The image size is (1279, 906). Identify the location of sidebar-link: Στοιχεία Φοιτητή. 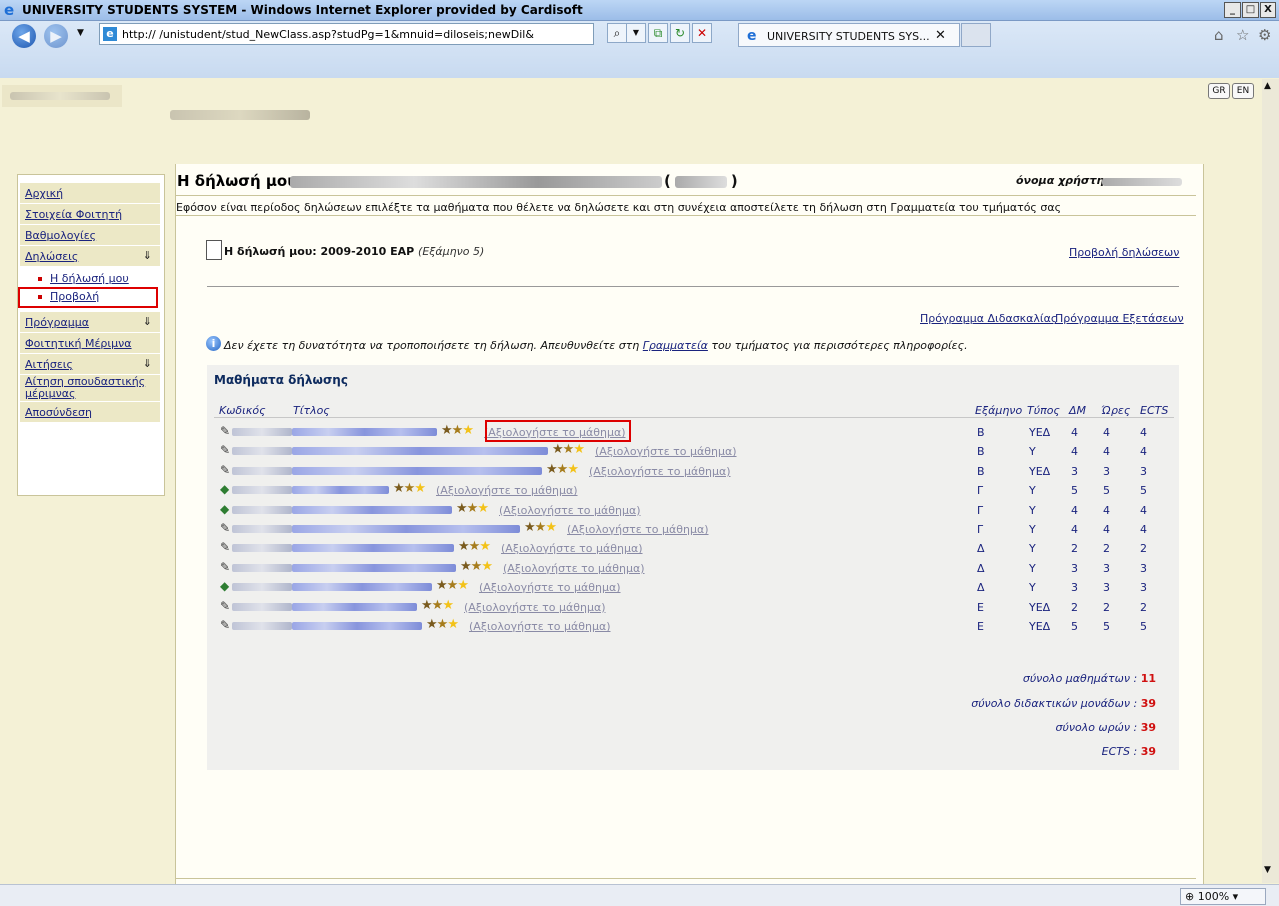
(73, 214).